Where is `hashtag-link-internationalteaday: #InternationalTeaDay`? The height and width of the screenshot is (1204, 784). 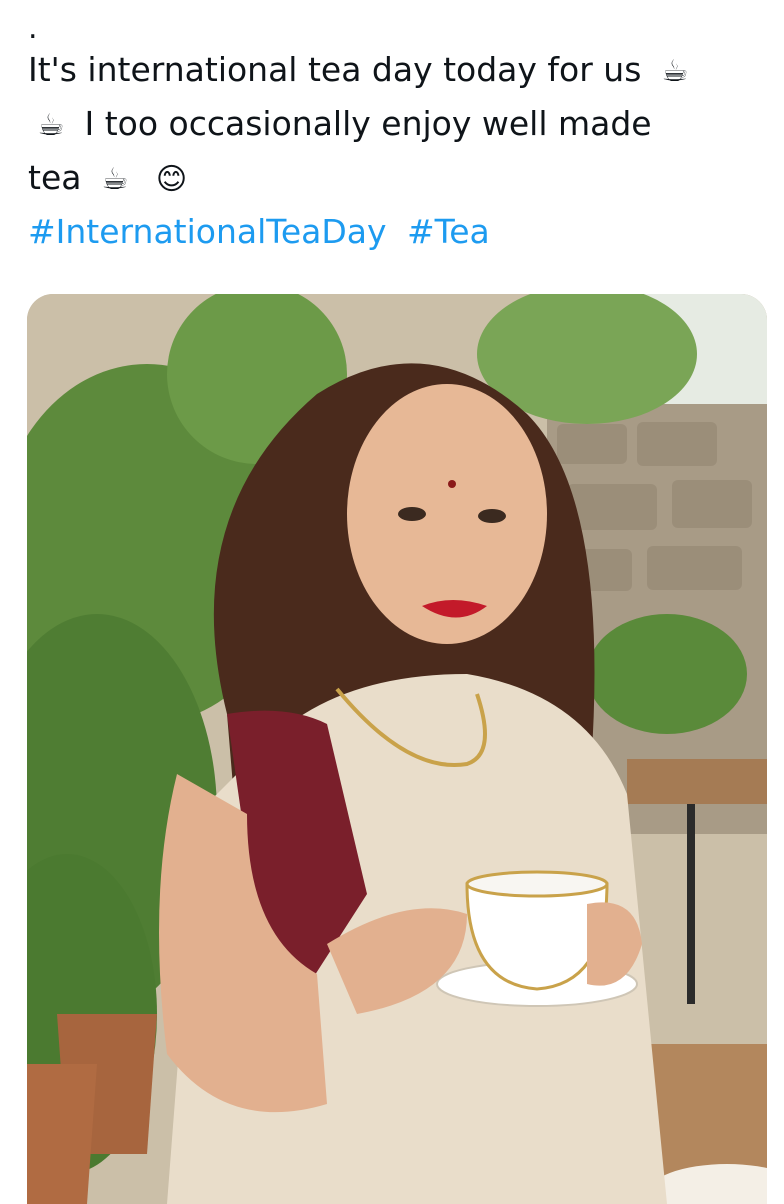 hashtag-link-internationalteaday: #InternationalTeaDay is located at coordinates (207, 231).